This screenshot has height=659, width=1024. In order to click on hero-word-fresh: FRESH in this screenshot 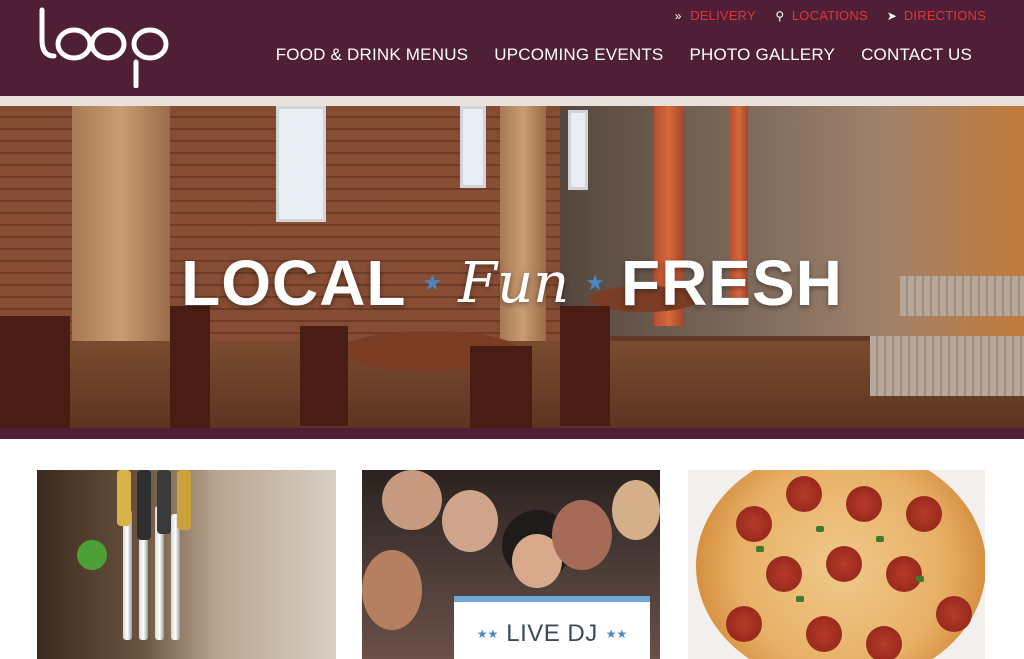, I will do `click(731, 283)`.